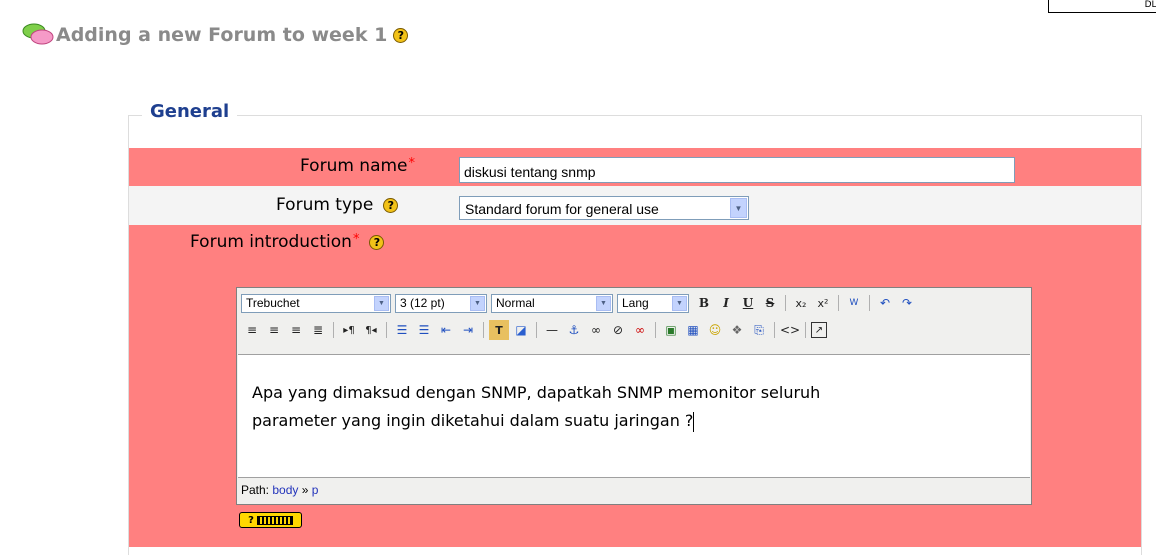 Image resolution: width=1156 pixels, height=555 pixels. I want to click on font-family-value: Trebuchet, so click(273, 302).